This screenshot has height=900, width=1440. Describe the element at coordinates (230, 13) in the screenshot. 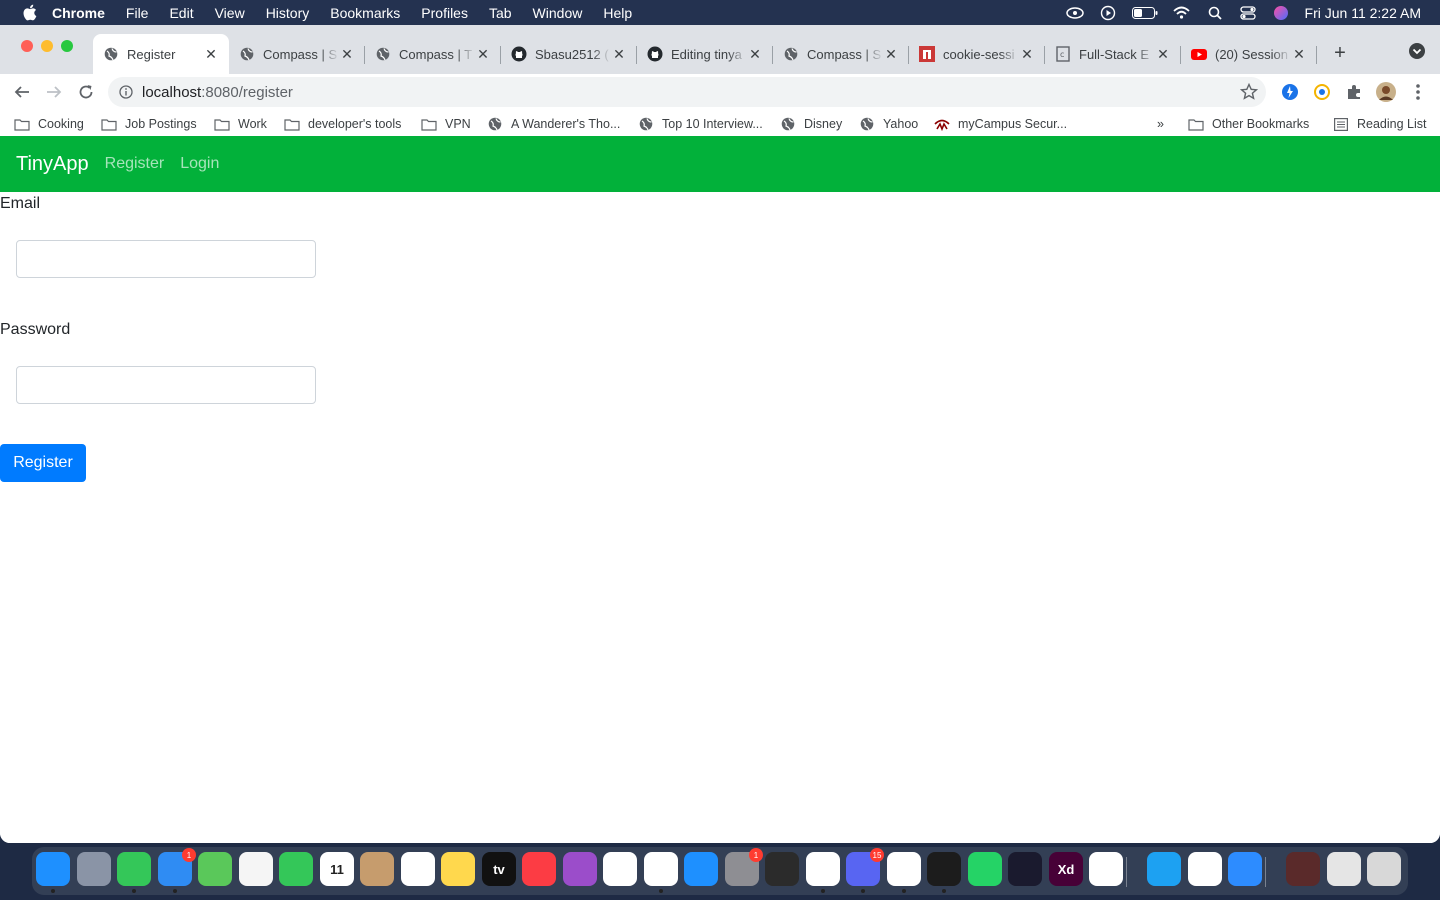

I see `menu-view: View` at that location.